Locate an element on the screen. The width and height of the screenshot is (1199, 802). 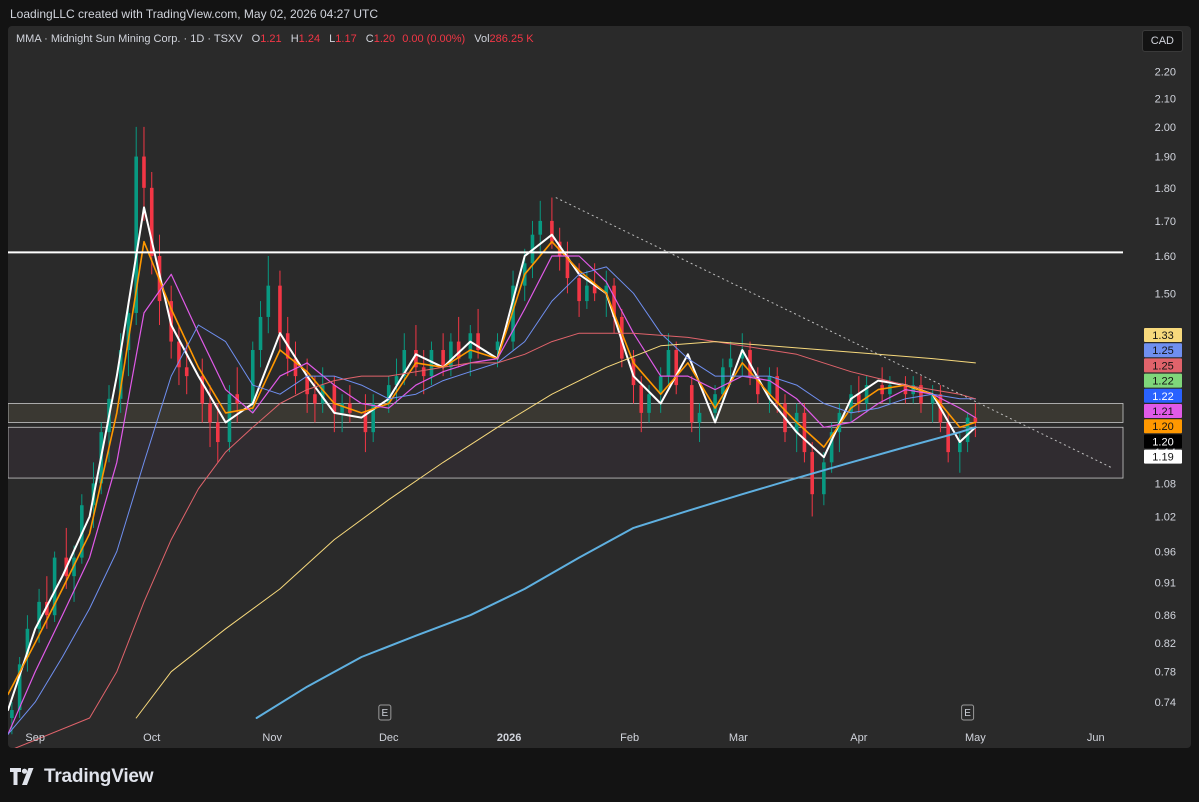
tradingview-brand: TradingView is located at coordinates (99, 776).